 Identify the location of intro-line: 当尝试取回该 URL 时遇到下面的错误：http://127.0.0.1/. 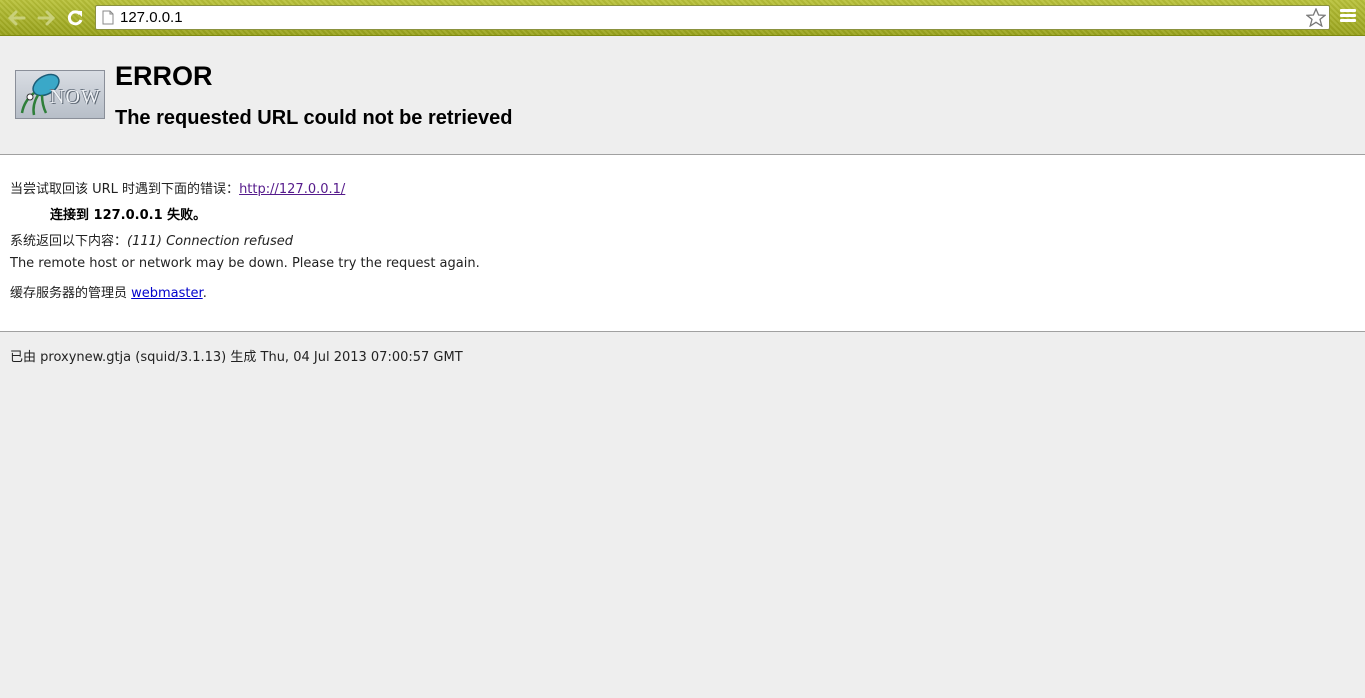
(177, 187).